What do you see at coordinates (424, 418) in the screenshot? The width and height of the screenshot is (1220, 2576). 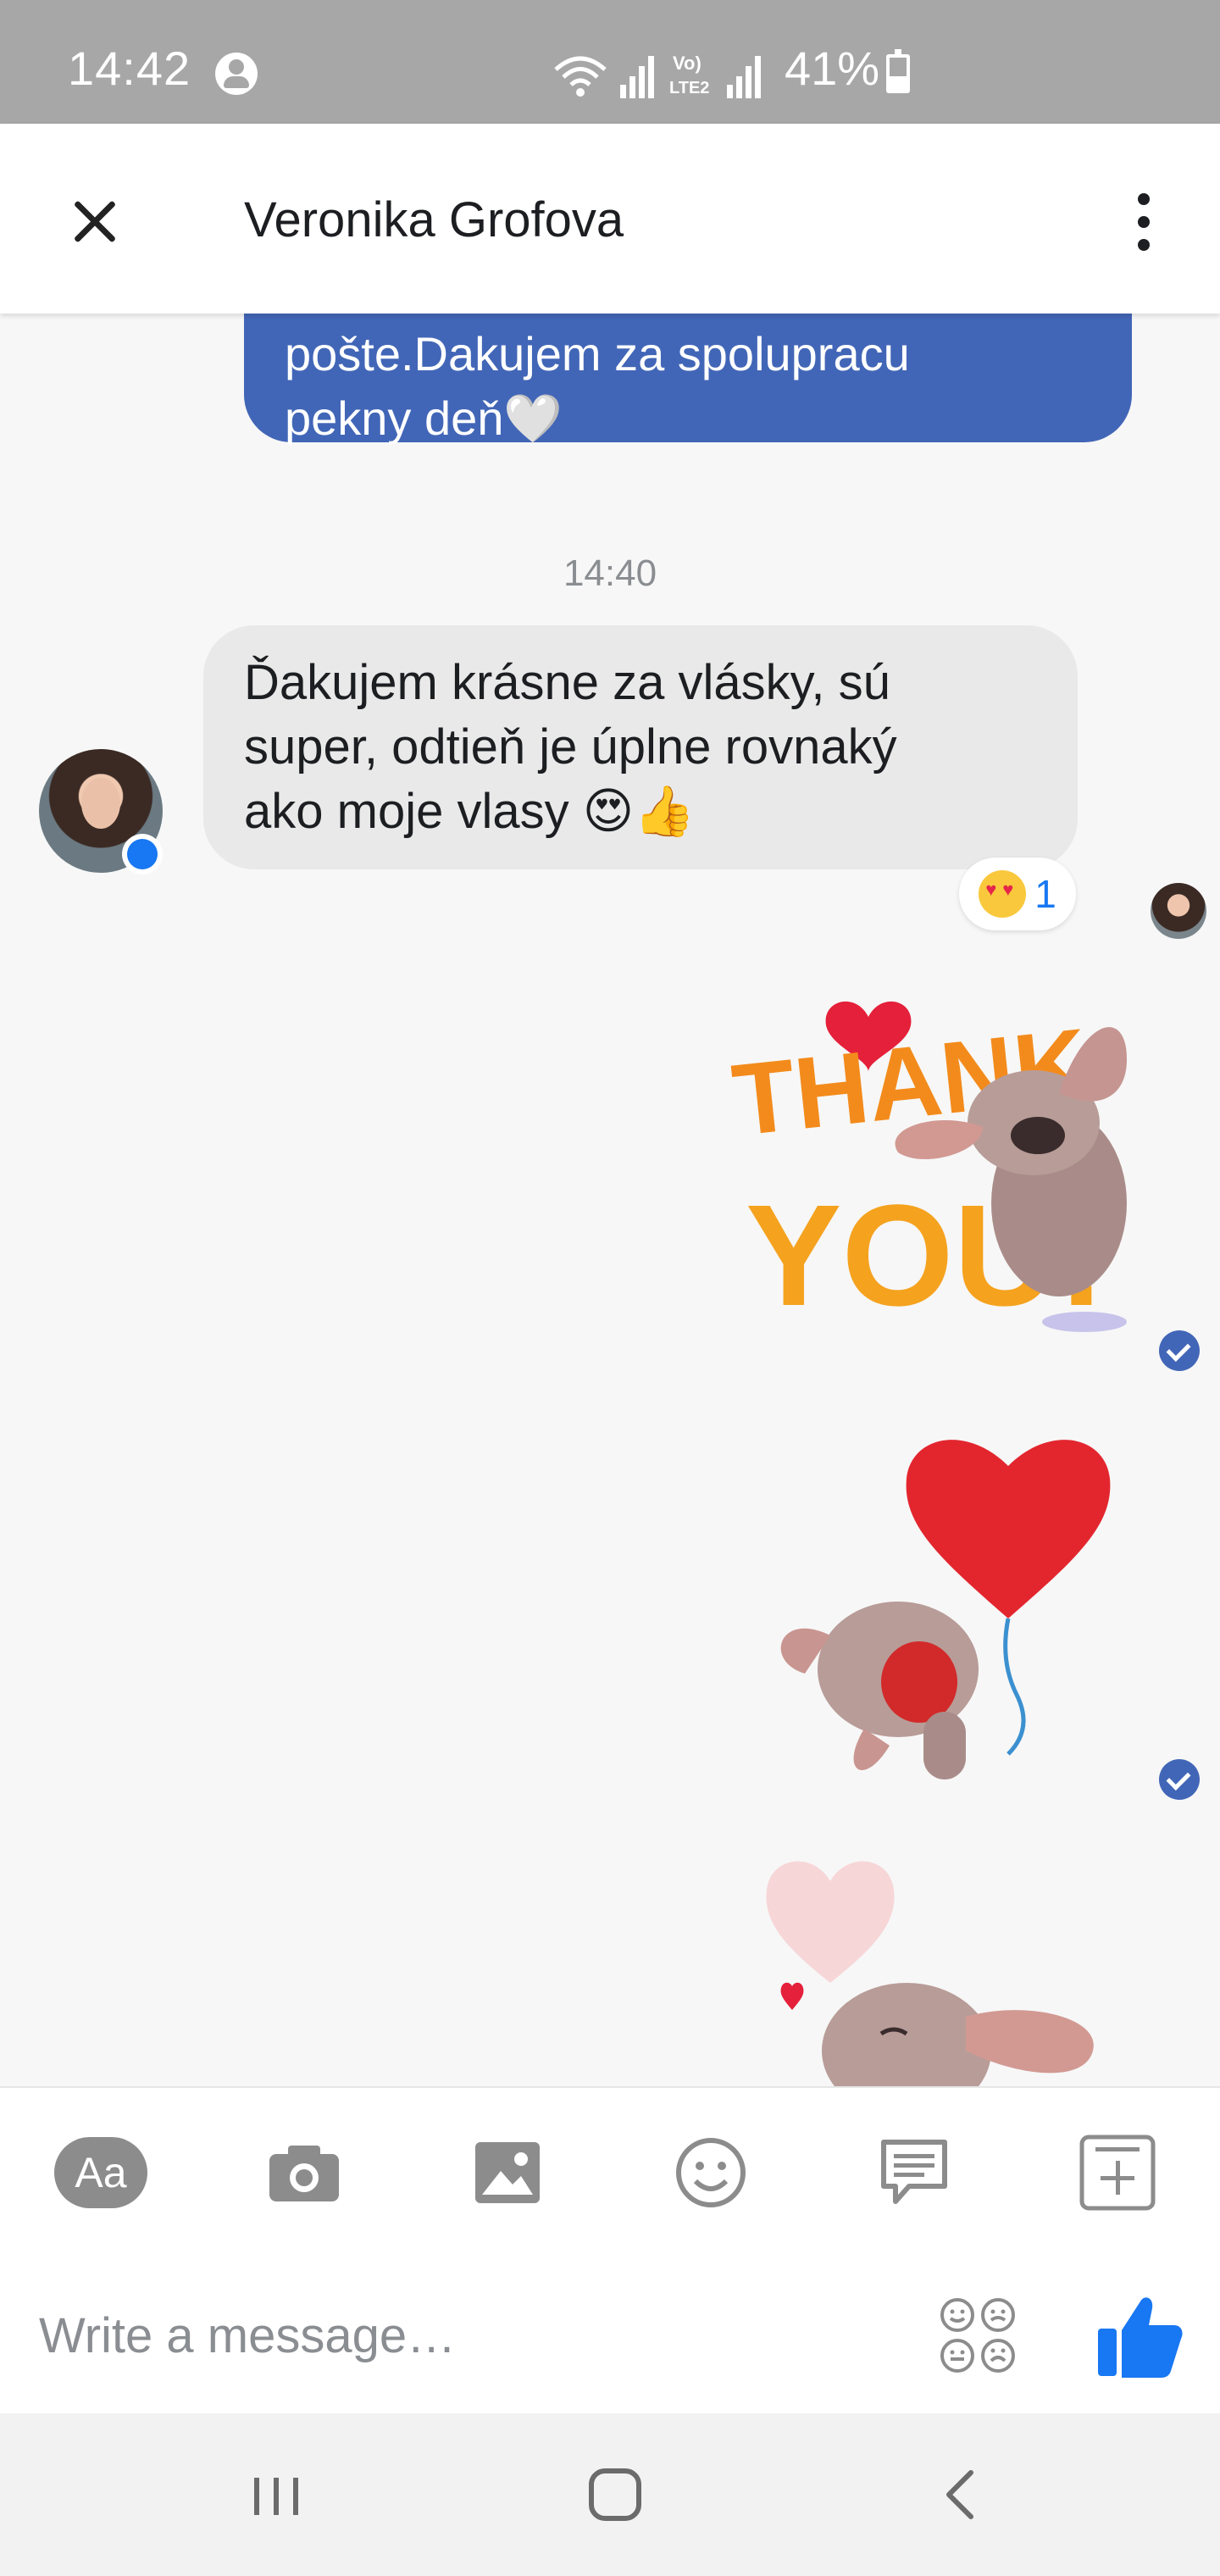 I see `message-line: pekny deň🤍` at bounding box center [424, 418].